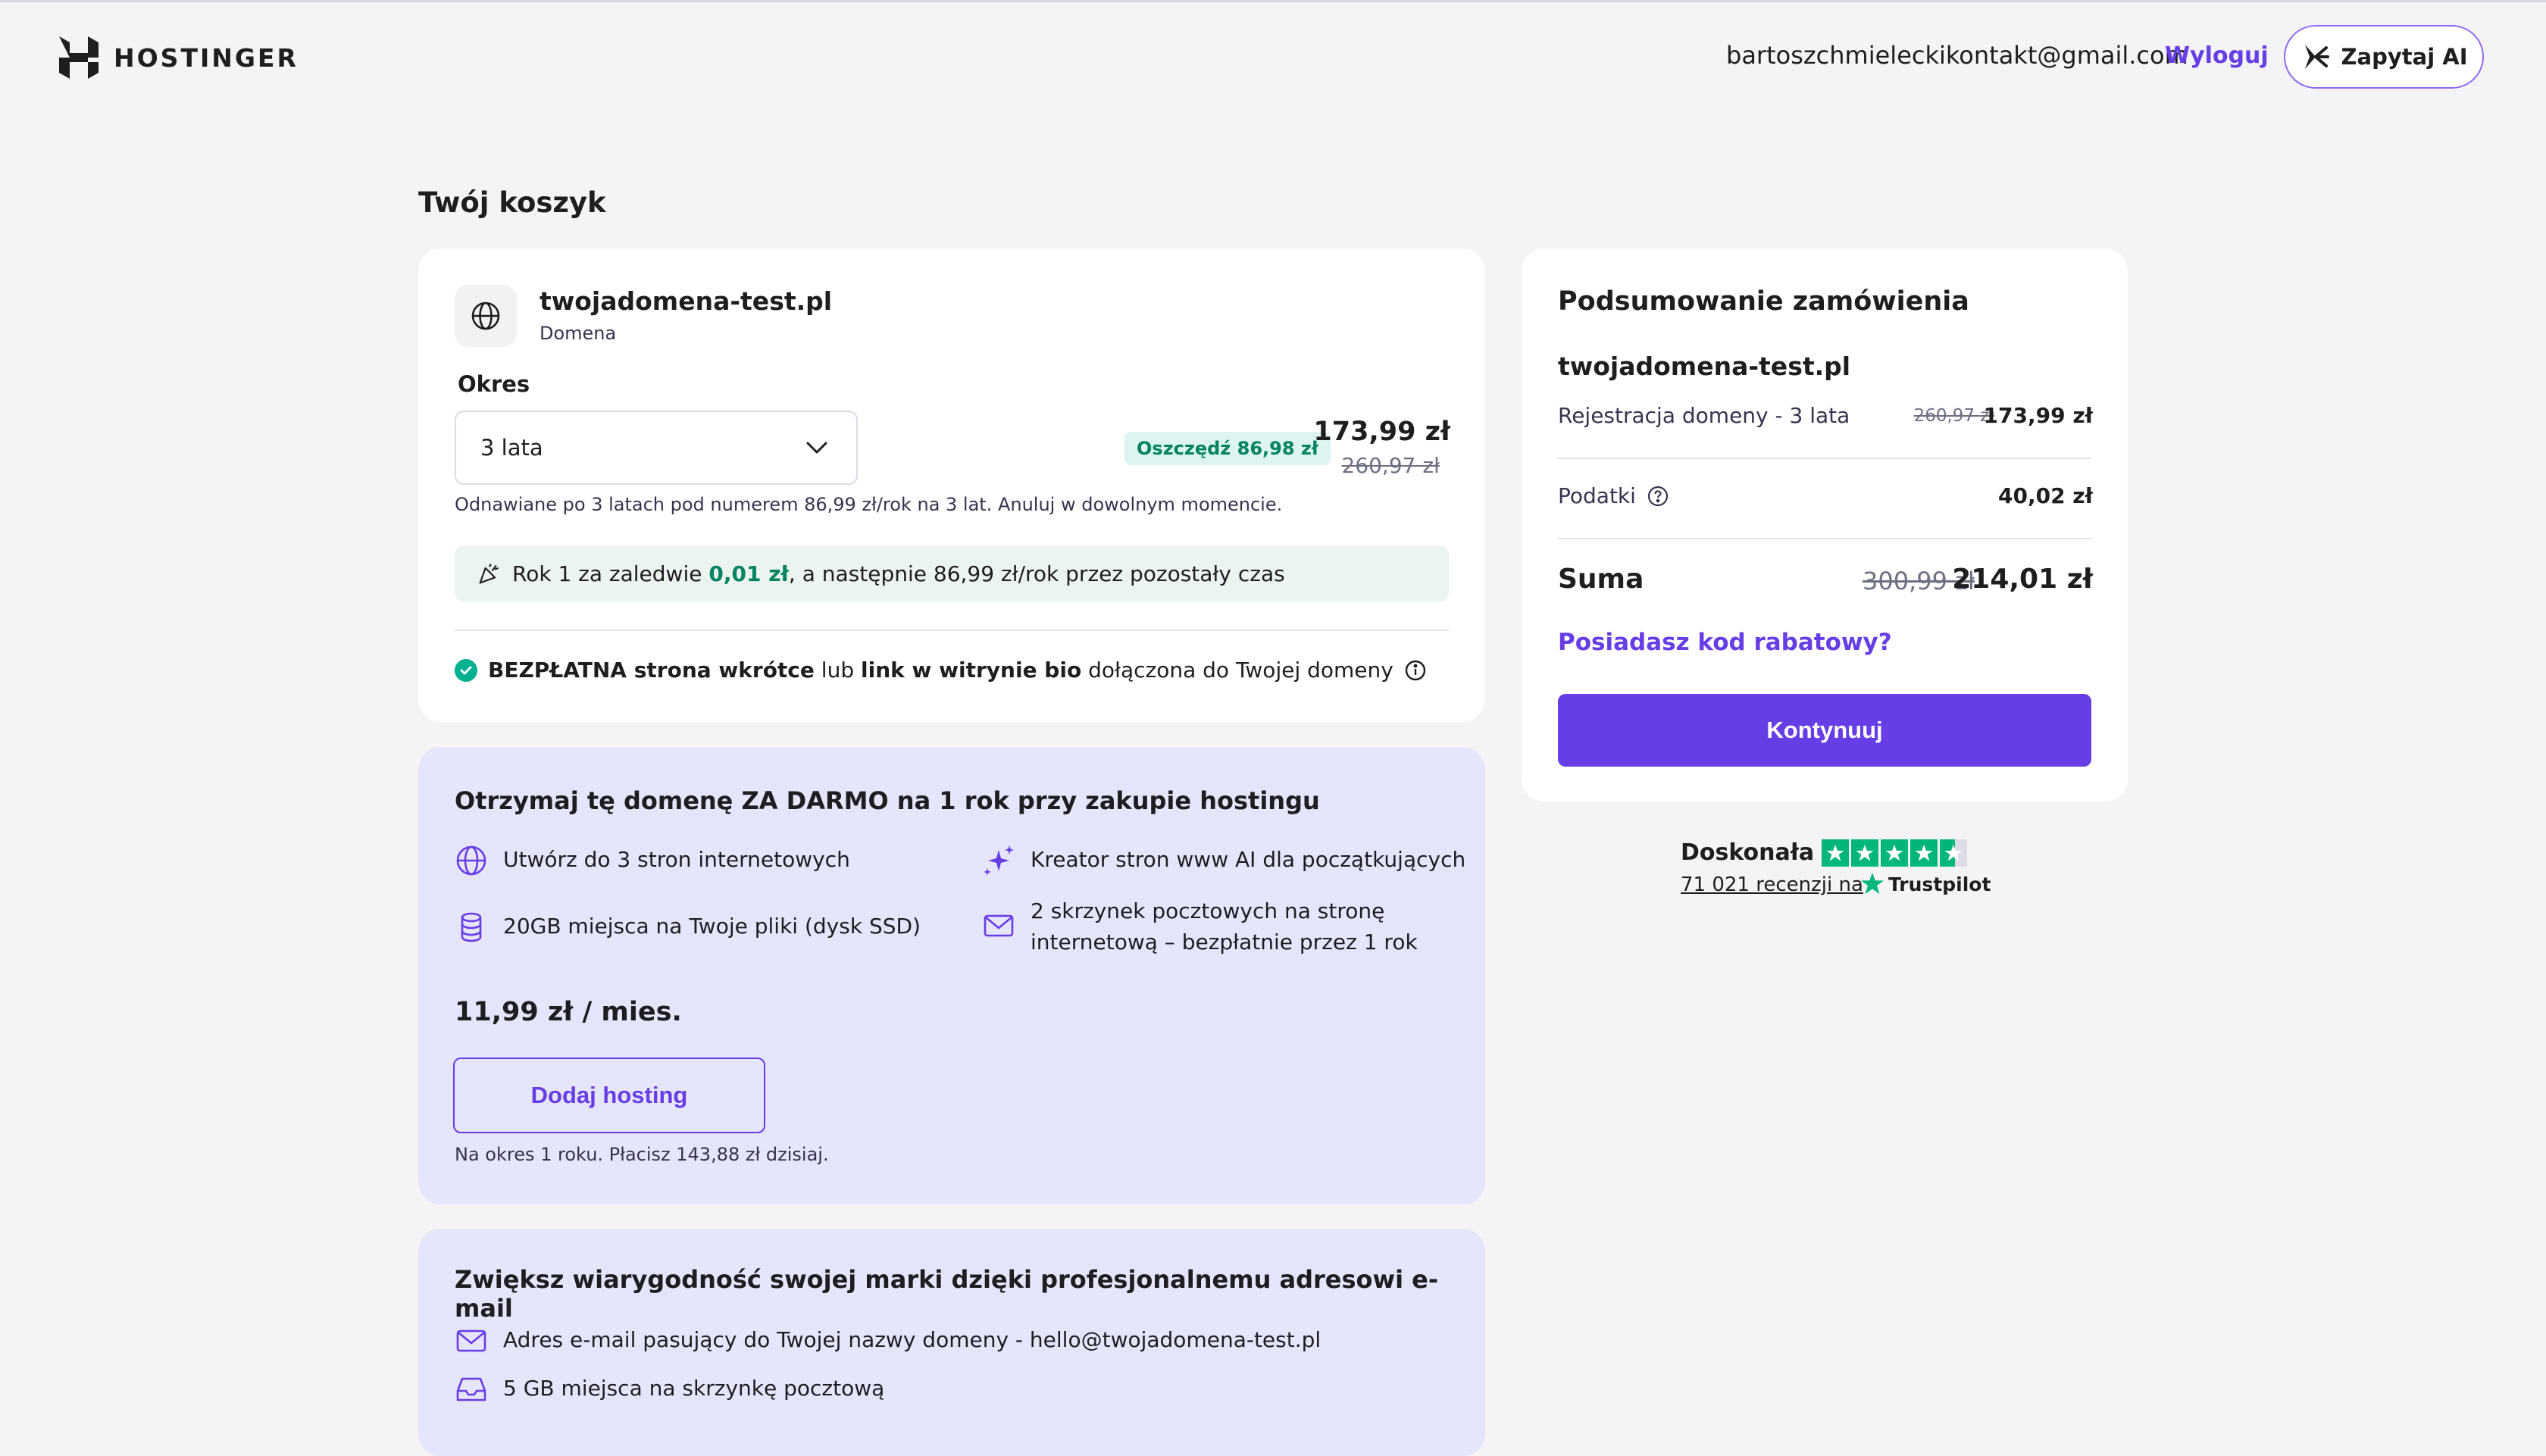 The height and width of the screenshot is (1456, 2546). I want to click on feature-text: Kreator stron www AI dla początkujących, so click(1248, 859).